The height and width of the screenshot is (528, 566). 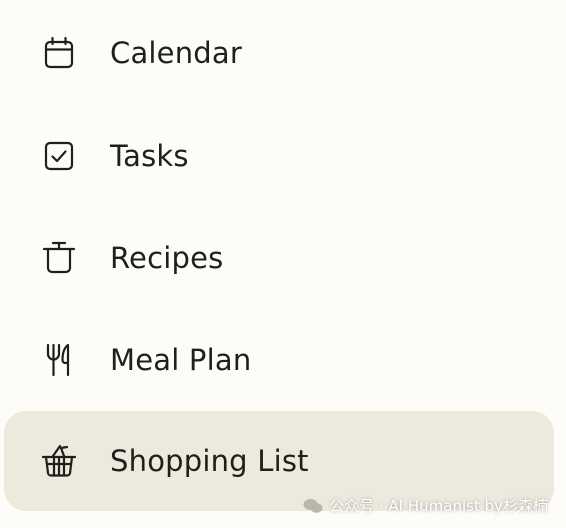 What do you see at coordinates (59, 53) in the screenshot?
I see `calendar-icon` at bounding box center [59, 53].